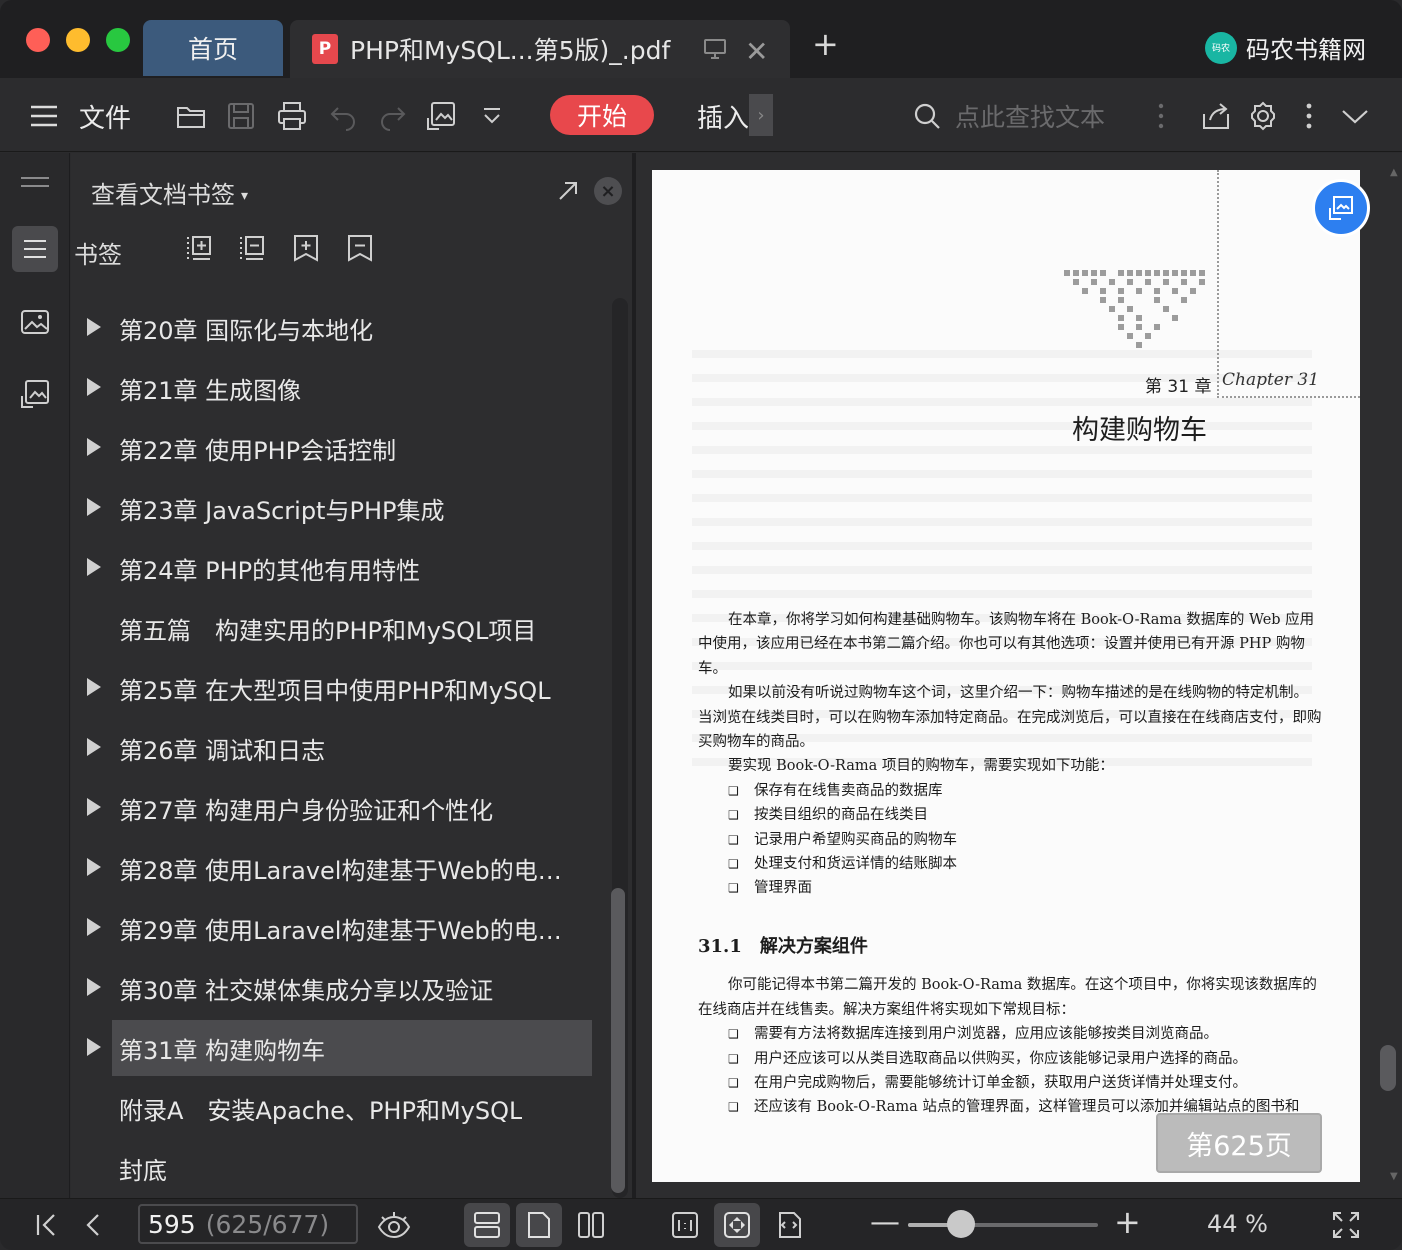  Describe the element at coordinates (602, 115) in the screenshot. I see `tab-start: 开始` at that location.